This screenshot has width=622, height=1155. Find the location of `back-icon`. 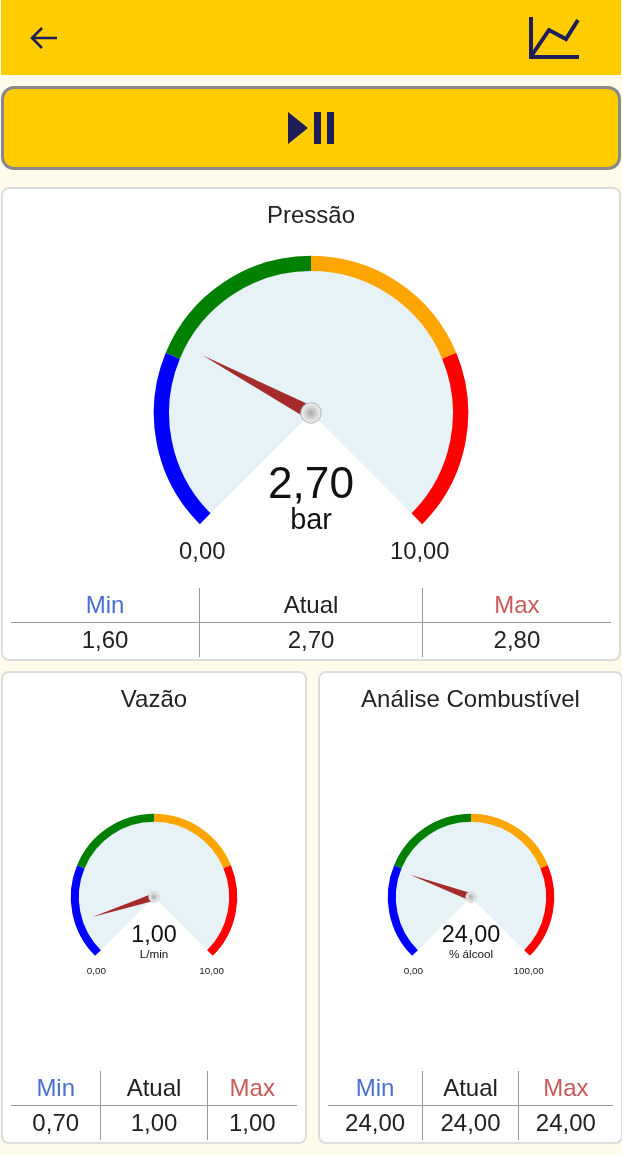

back-icon is located at coordinates (44, 37).